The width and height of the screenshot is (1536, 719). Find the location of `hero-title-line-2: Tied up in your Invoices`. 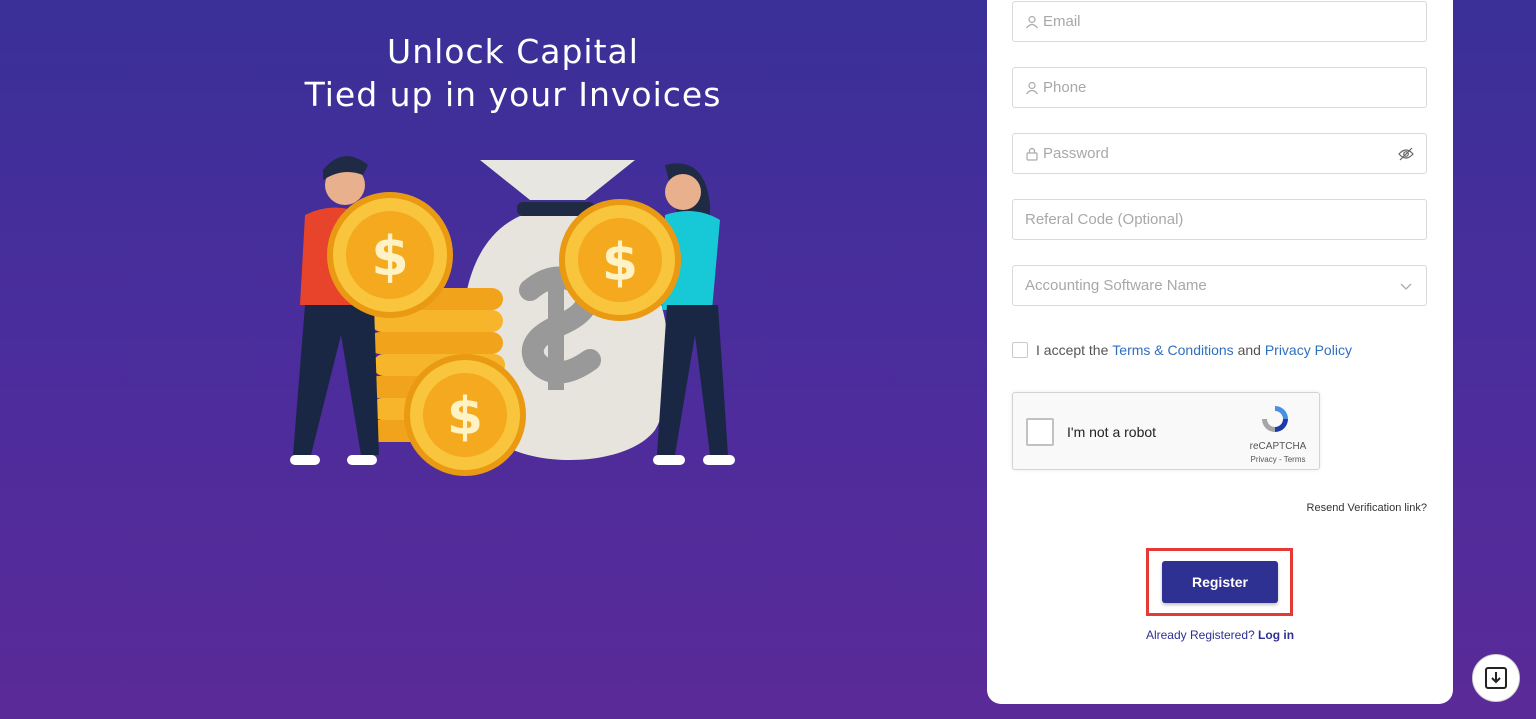

hero-title-line-2: Tied up in your Invoices is located at coordinates (513, 94).